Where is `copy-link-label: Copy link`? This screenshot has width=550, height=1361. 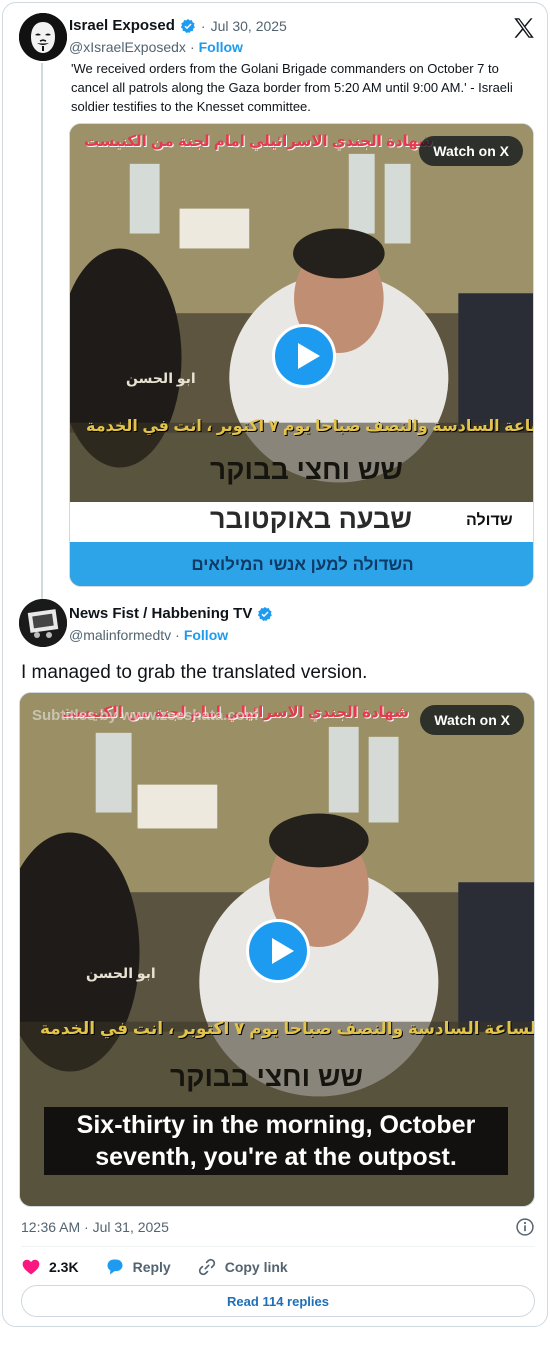 copy-link-label: Copy link is located at coordinates (256, 1267).